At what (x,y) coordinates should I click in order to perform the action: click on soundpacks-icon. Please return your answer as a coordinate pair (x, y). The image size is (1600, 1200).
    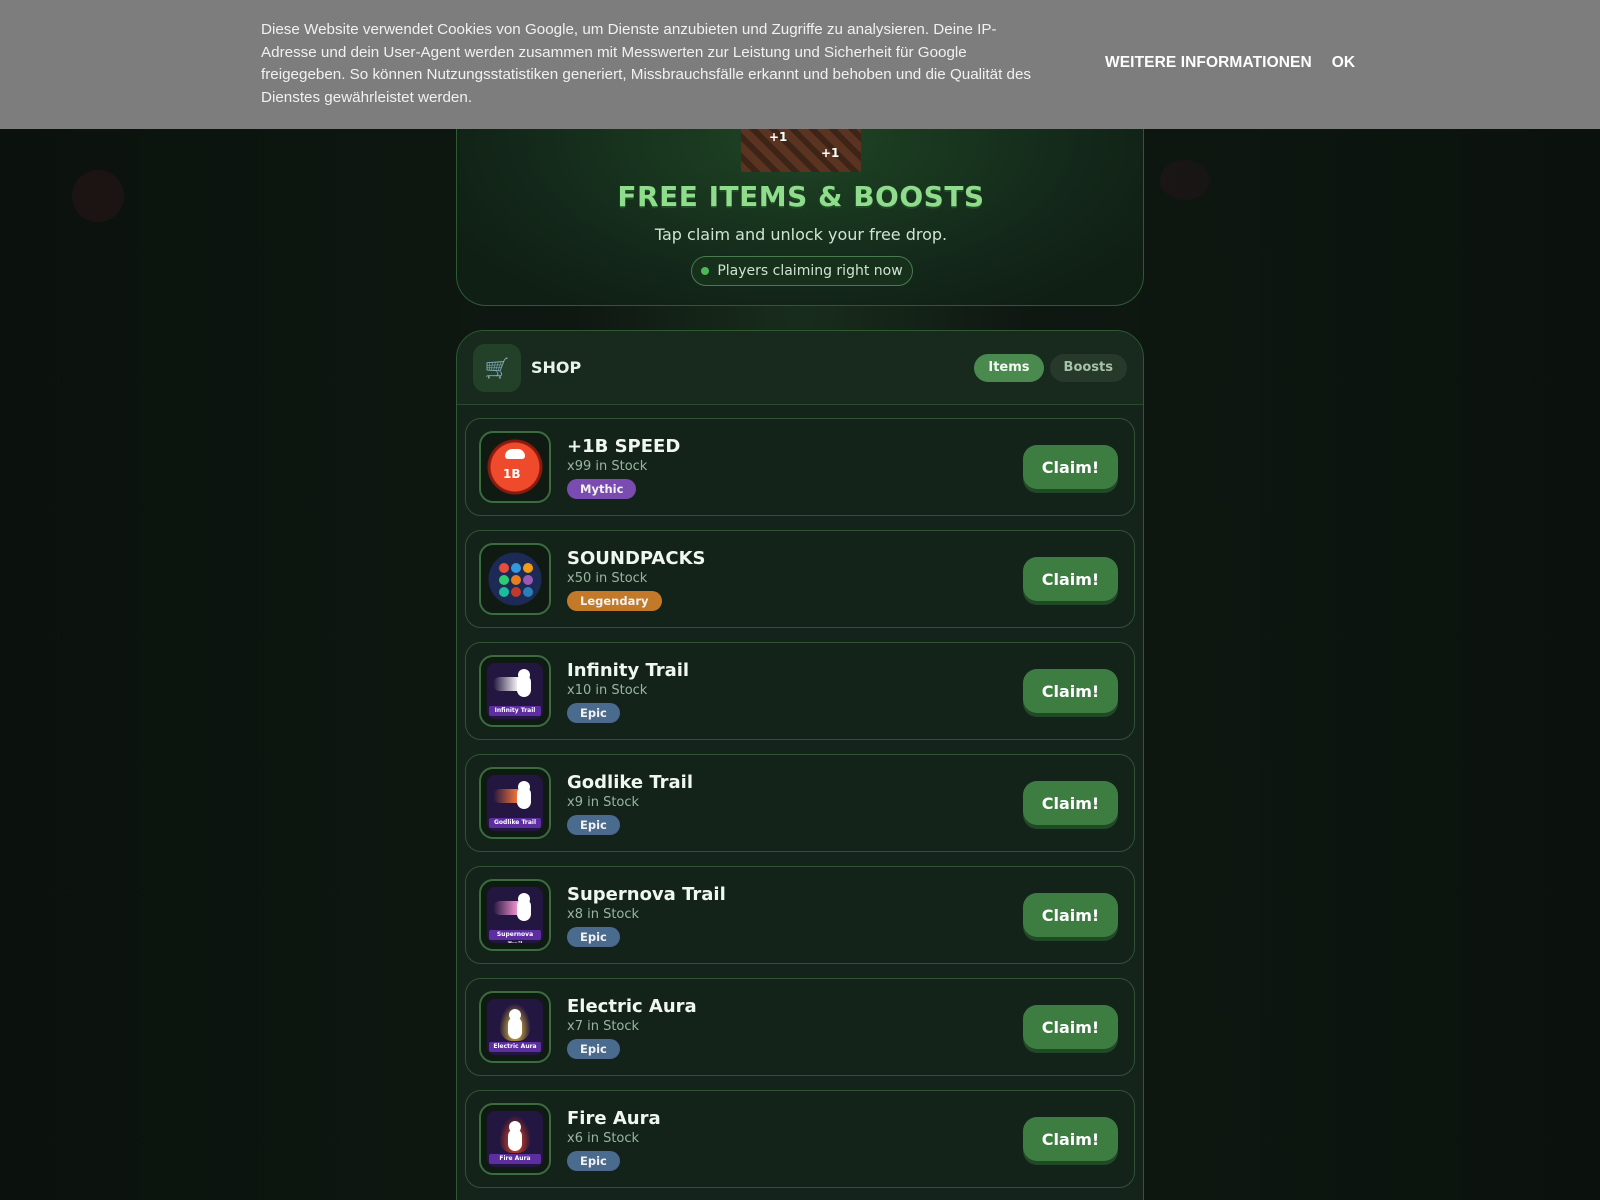
    Looking at the image, I should click on (515, 579).